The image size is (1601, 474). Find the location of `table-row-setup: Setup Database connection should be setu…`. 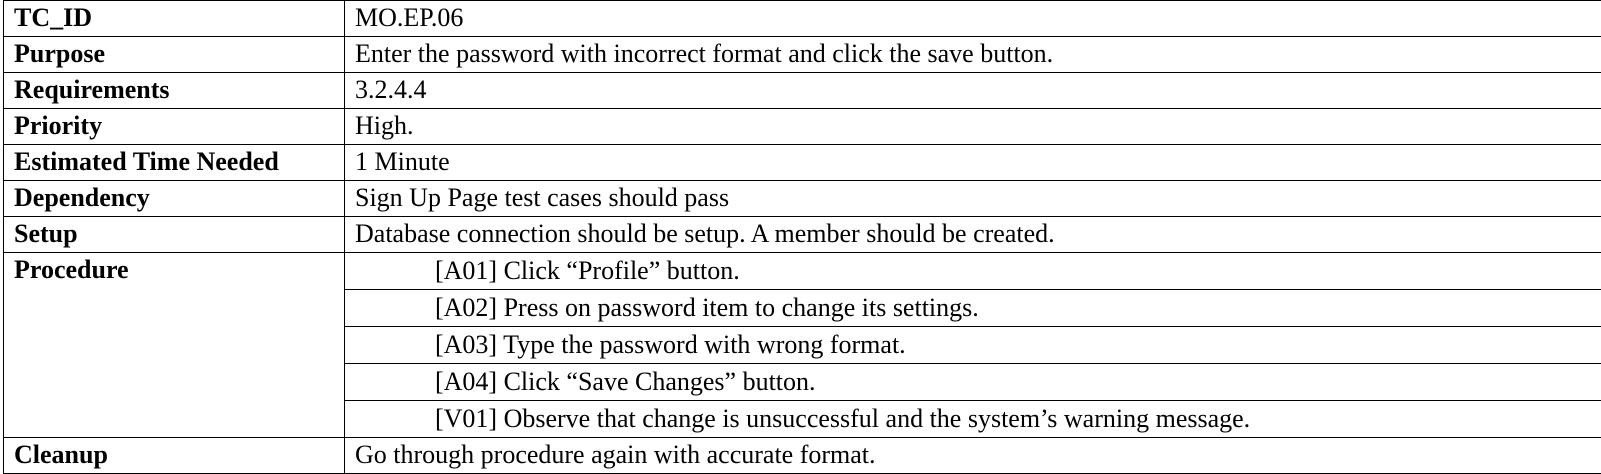

table-row-setup: Setup Database connection should be setu… is located at coordinates (802, 235).